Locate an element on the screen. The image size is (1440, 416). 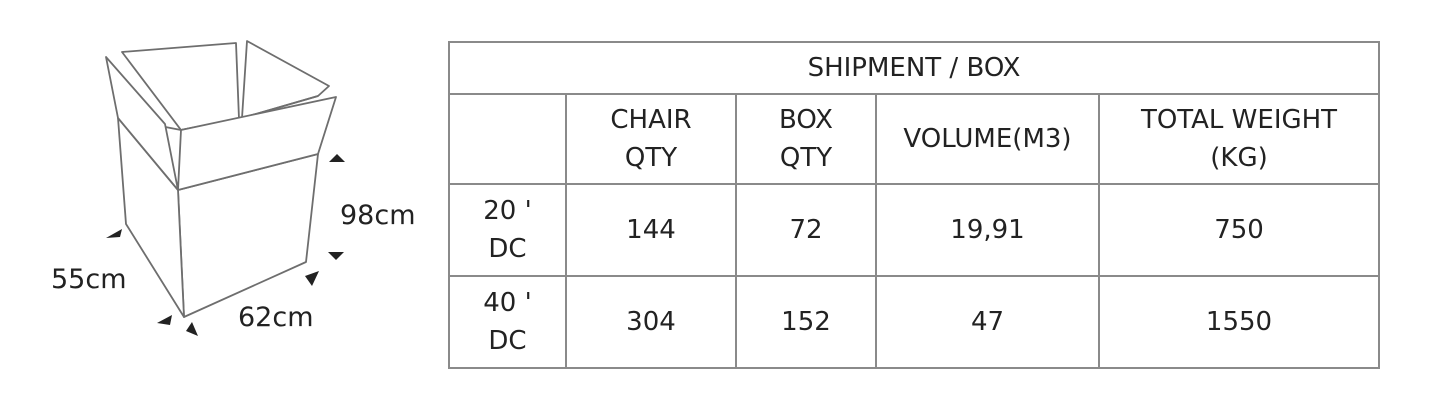
volume-cell: 47 is located at coordinates (987, 322).